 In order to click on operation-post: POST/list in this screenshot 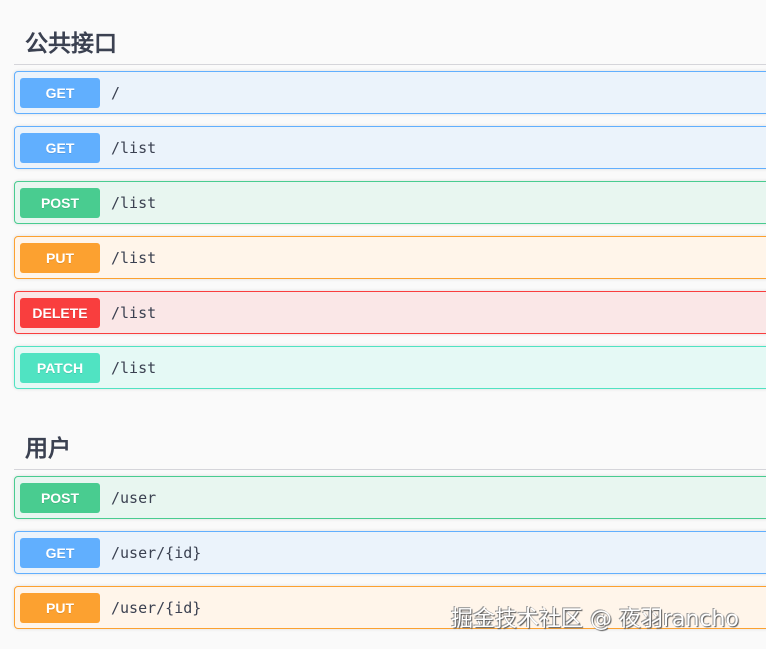, I will do `click(390, 202)`.